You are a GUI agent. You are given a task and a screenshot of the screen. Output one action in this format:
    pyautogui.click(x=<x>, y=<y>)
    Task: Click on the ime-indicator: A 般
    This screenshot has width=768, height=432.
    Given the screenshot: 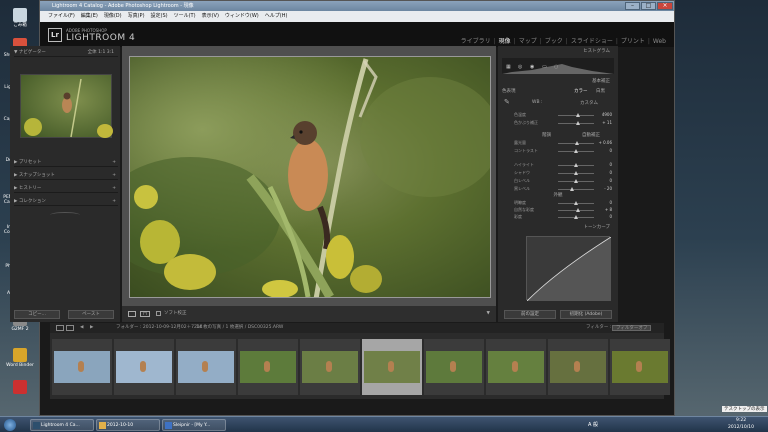 What is the action you would take?
    pyautogui.click(x=593, y=424)
    